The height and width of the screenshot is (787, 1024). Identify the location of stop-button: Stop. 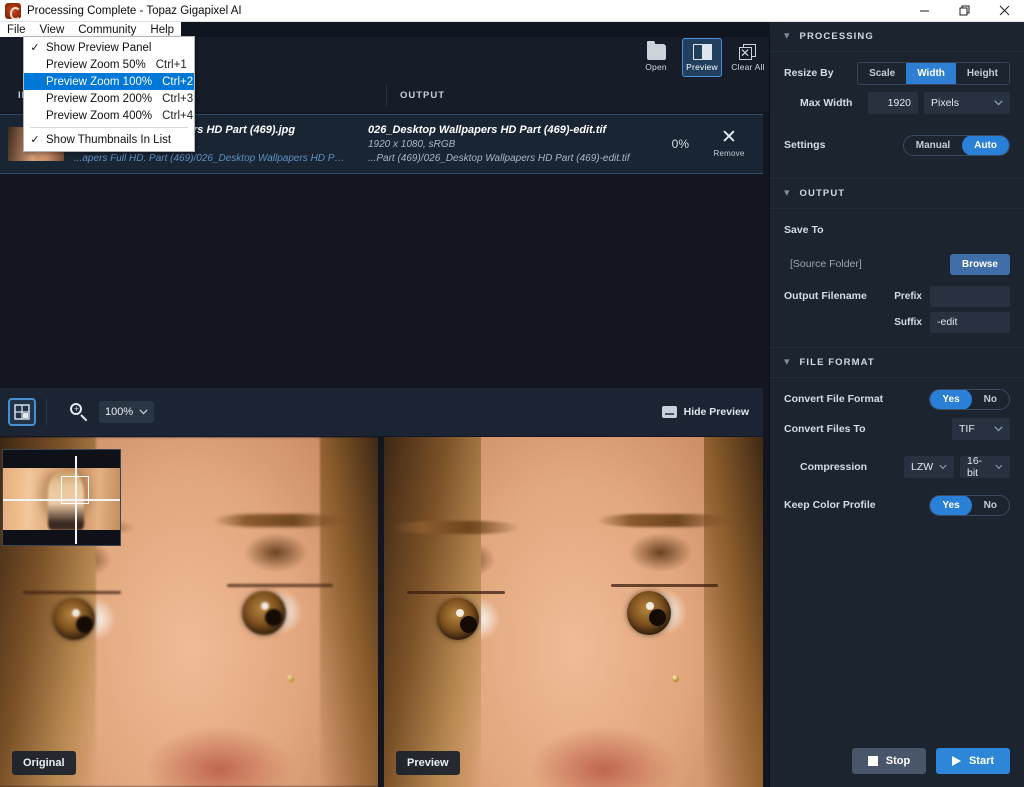
(889, 761).